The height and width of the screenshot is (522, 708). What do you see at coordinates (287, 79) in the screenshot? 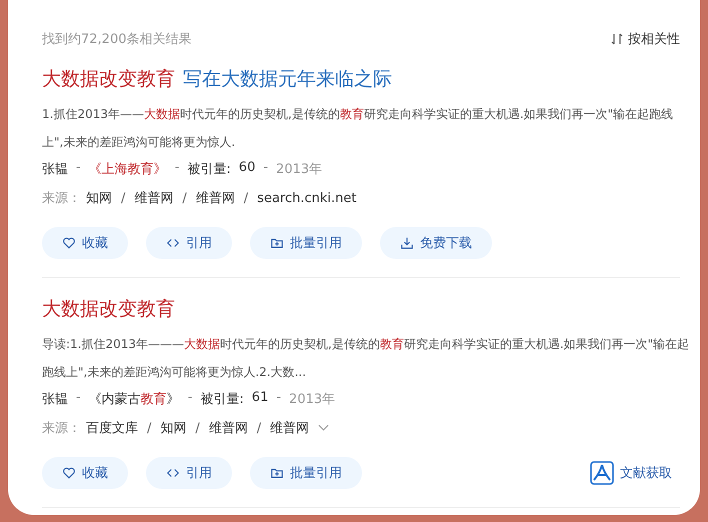
I see `result-subtitle-link: 写在大数据元年来临之际` at bounding box center [287, 79].